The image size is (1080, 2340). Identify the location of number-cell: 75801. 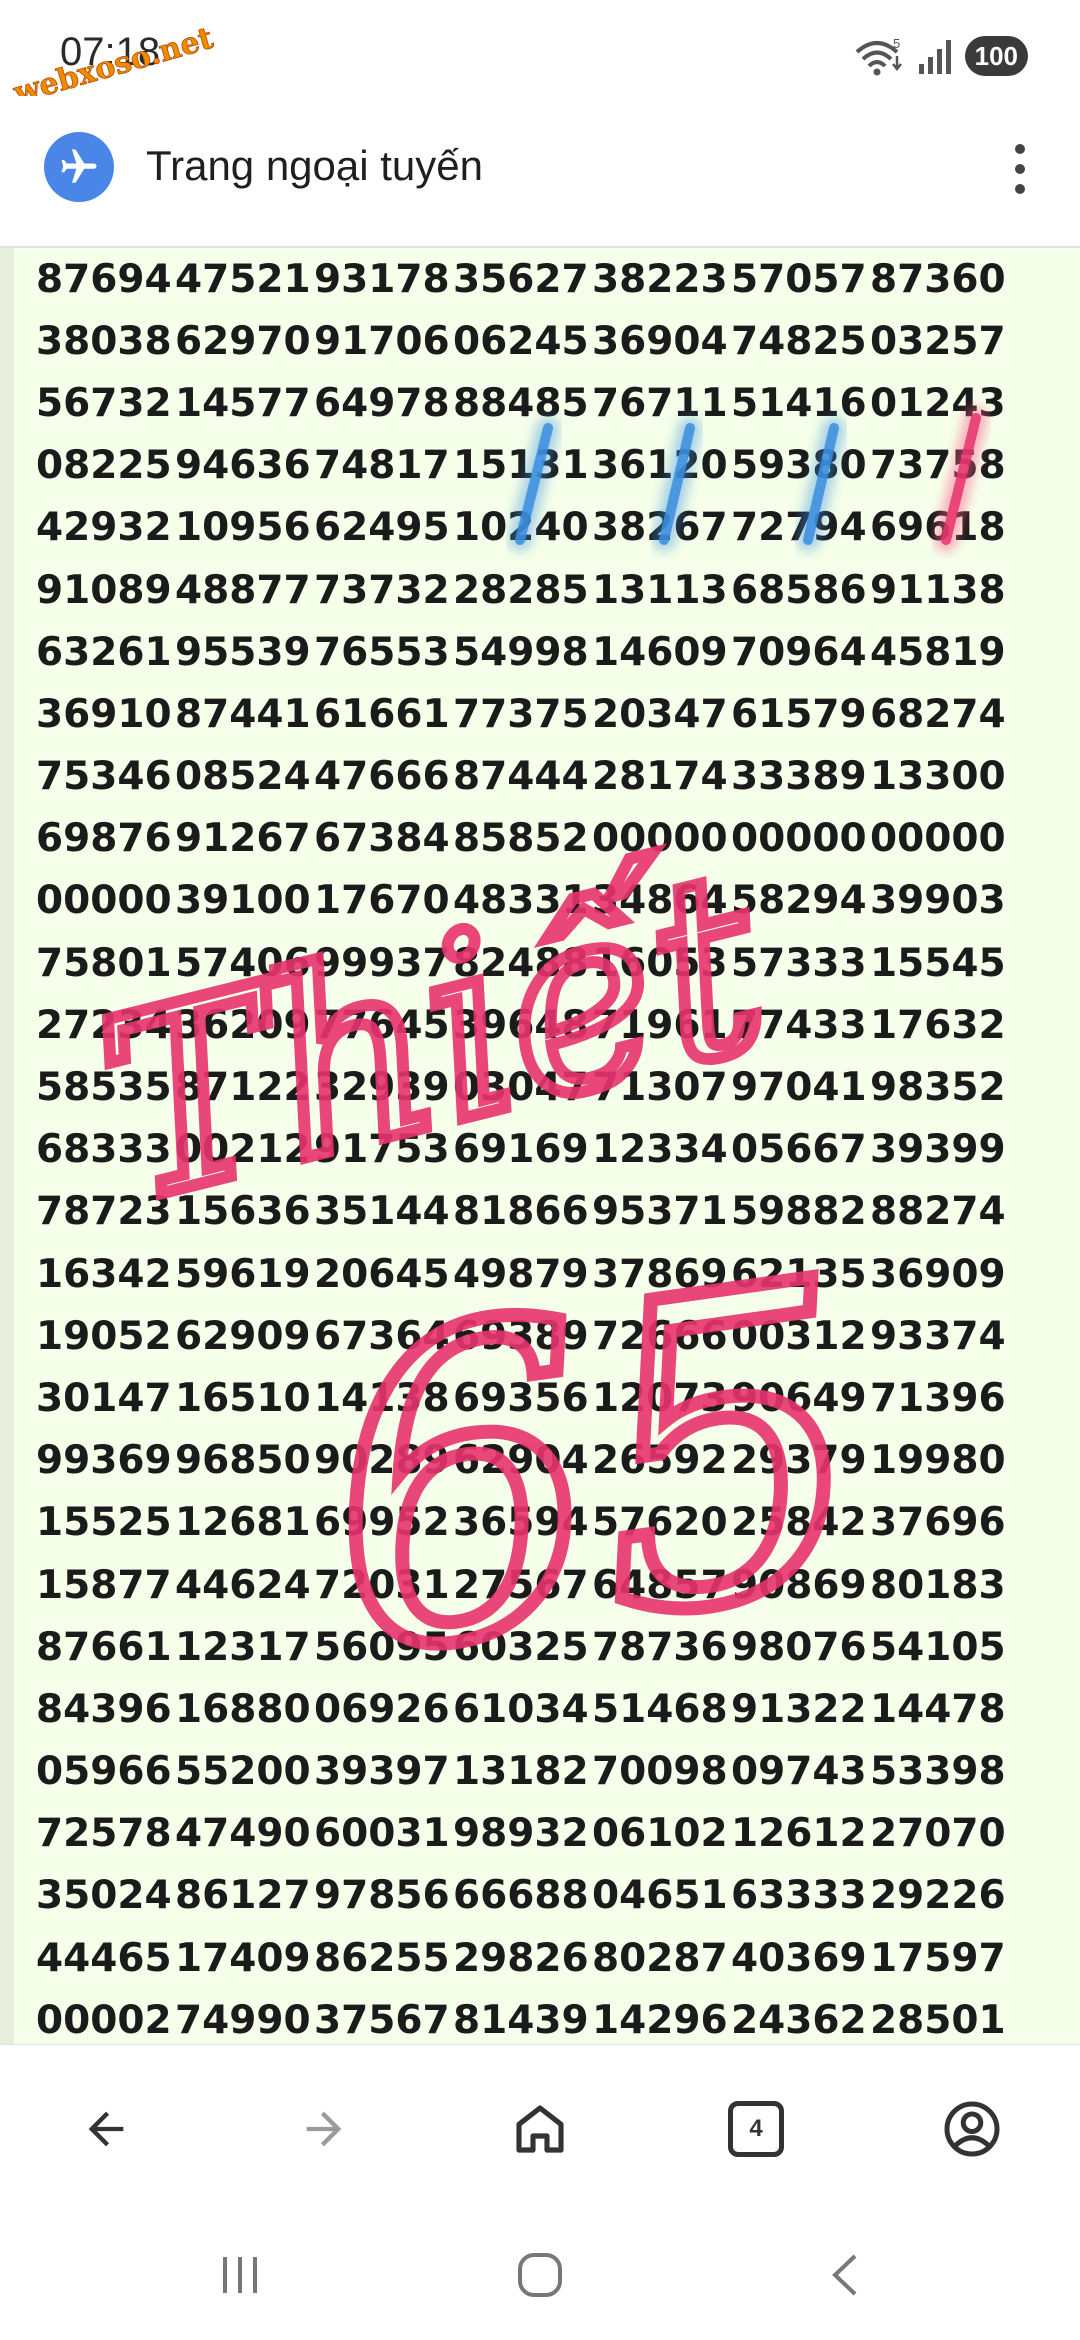
(104, 963).